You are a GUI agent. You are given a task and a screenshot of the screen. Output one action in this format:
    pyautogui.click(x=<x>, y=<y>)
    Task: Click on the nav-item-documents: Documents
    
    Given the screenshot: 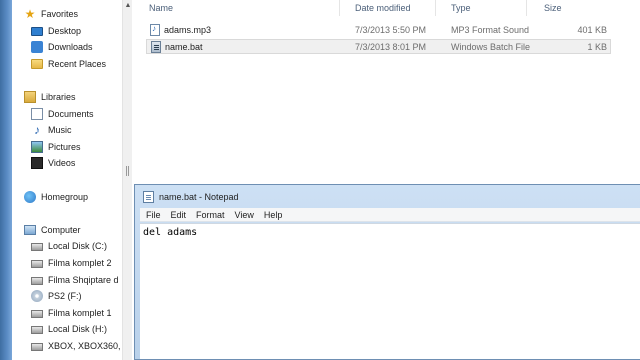 What is the action you would take?
    pyautogui.click(x=62, y=113)
    